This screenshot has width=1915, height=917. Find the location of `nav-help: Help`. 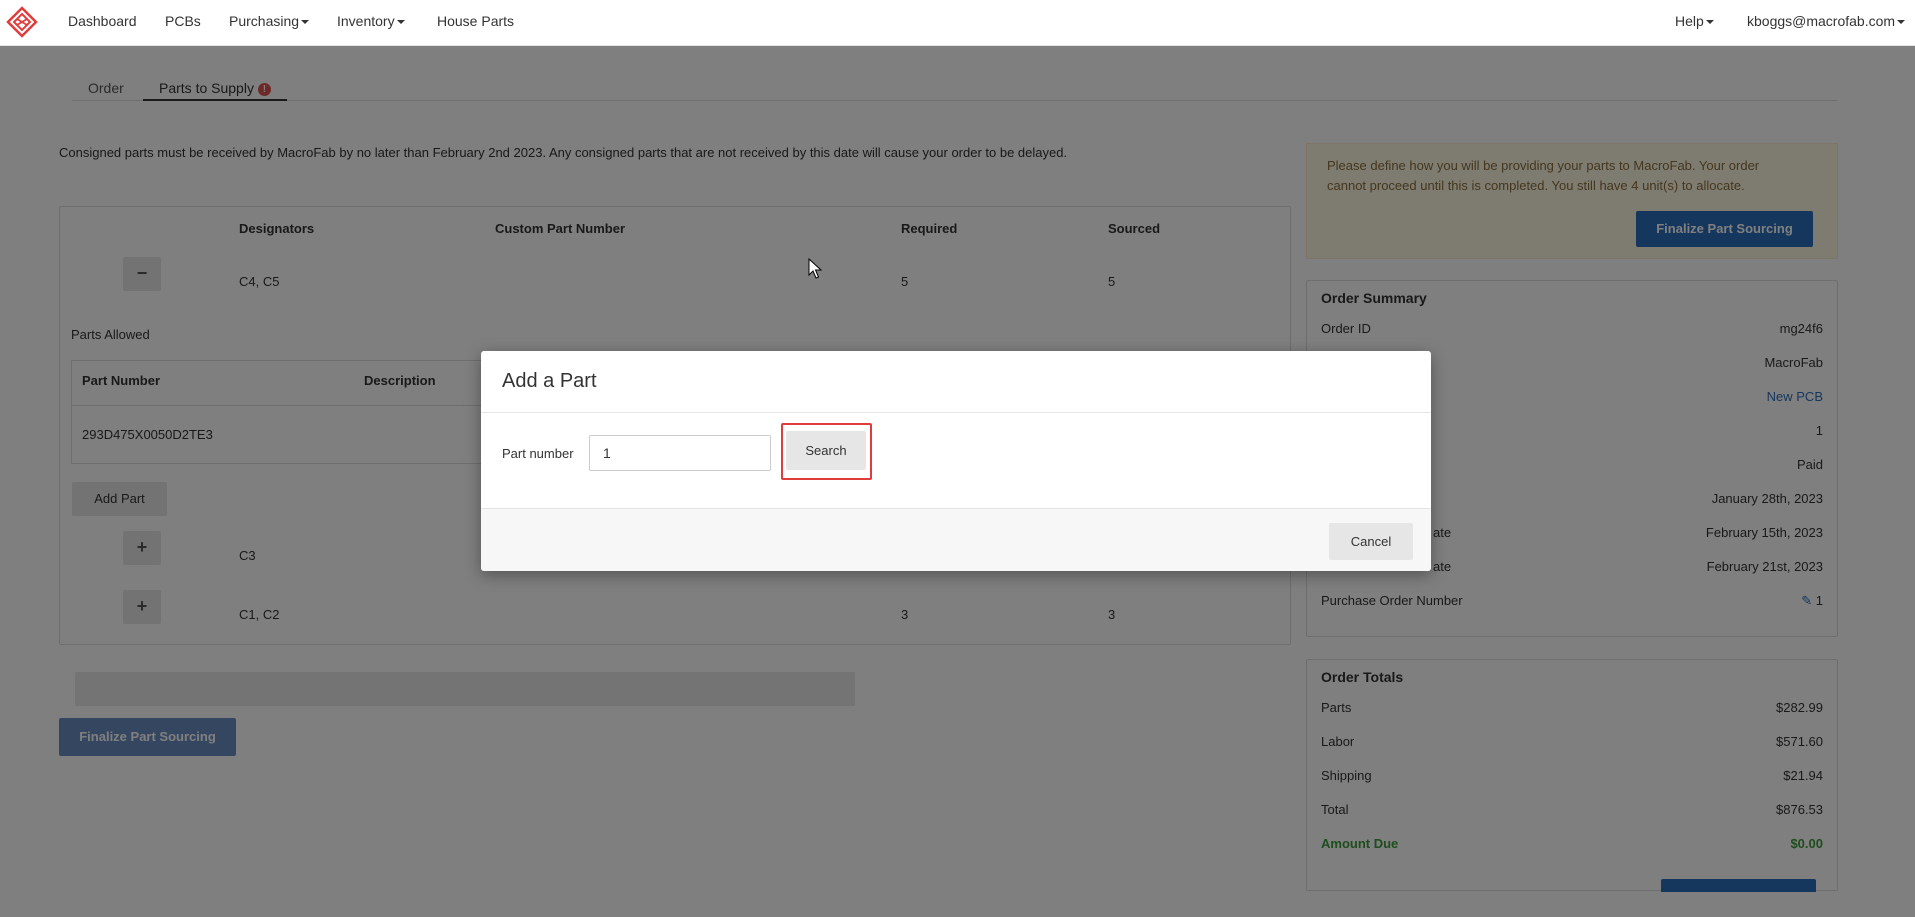

nav-help: Help is located at coordinates (1694, 21).